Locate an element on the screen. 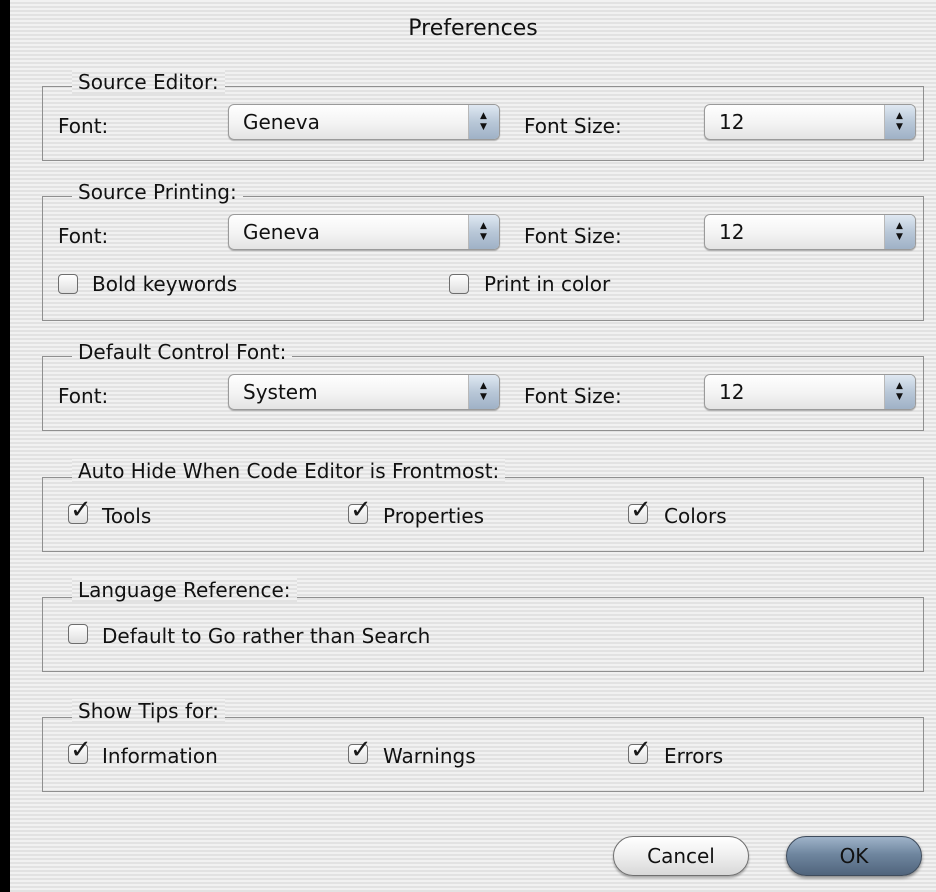 This screenshot has height=892, width=936. source-printing-font-value: Geneva is located at coordinates (281, 232).